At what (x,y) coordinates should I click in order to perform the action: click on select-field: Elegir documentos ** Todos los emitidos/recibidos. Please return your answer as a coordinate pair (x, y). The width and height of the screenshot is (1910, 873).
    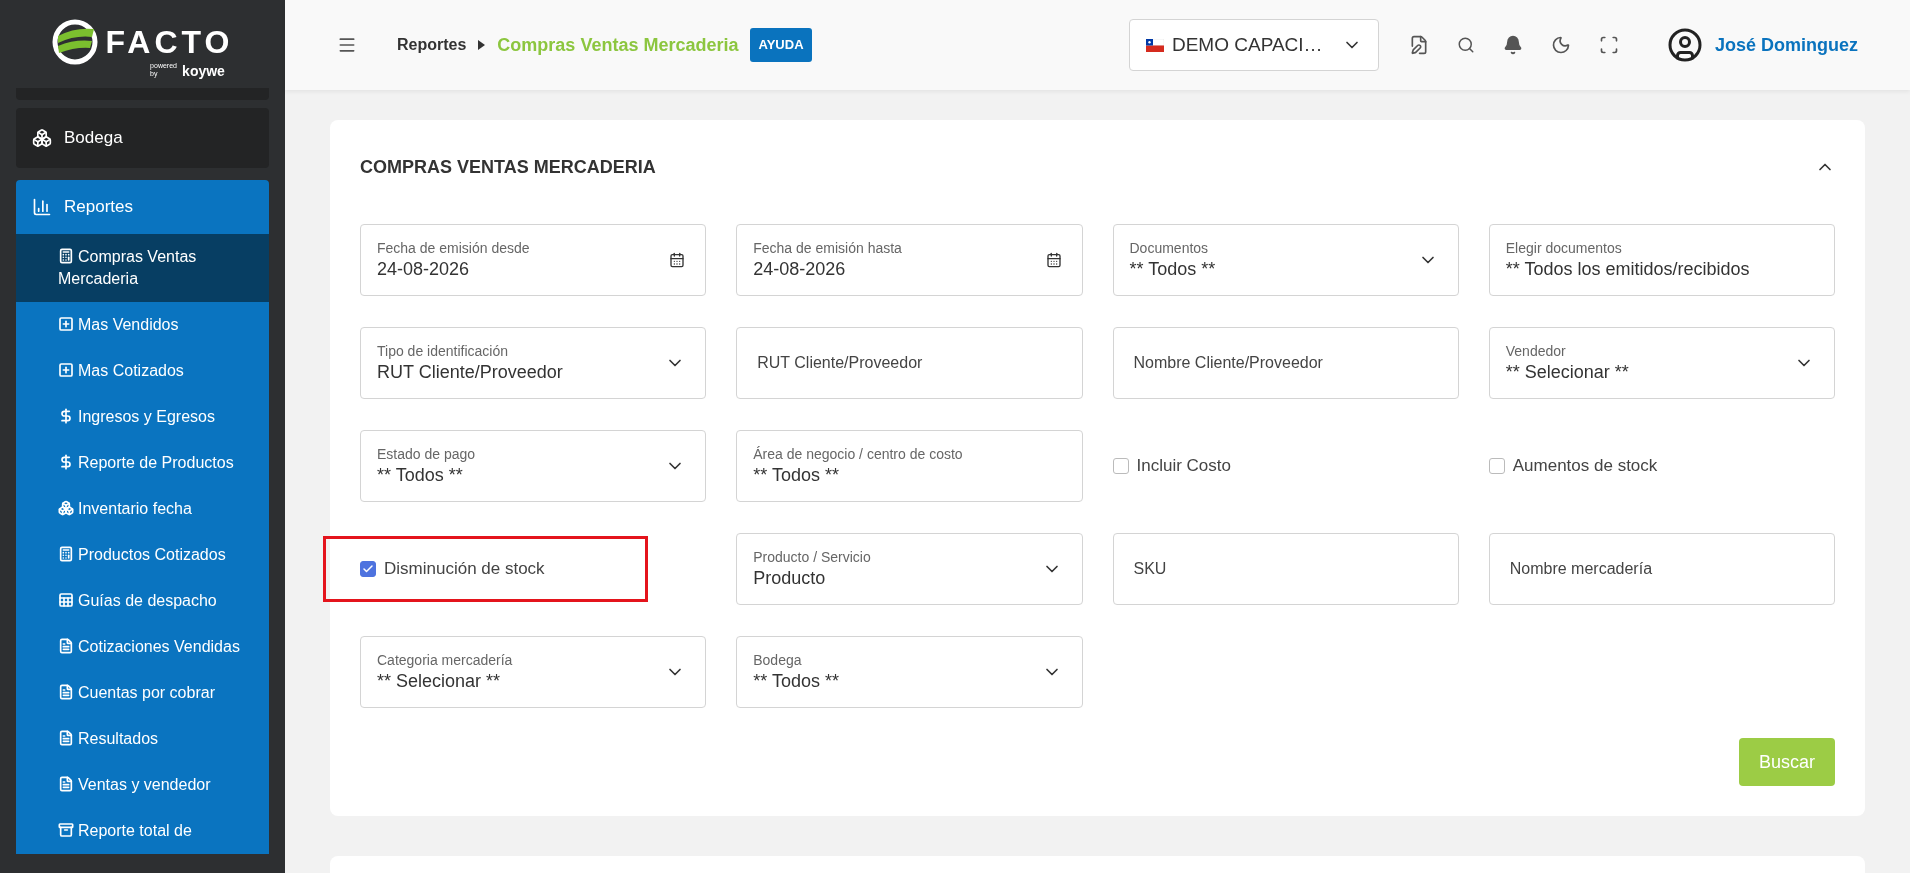
    Looking at the image, I should click on (1661, 260).